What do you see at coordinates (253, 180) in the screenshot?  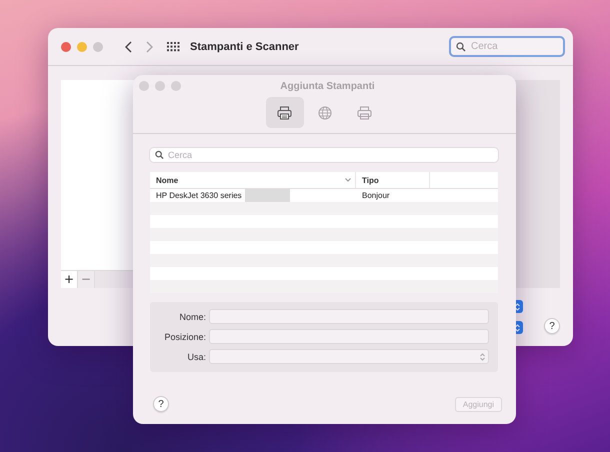 I see `column-header: Nome` at bounding box center [253, 180].